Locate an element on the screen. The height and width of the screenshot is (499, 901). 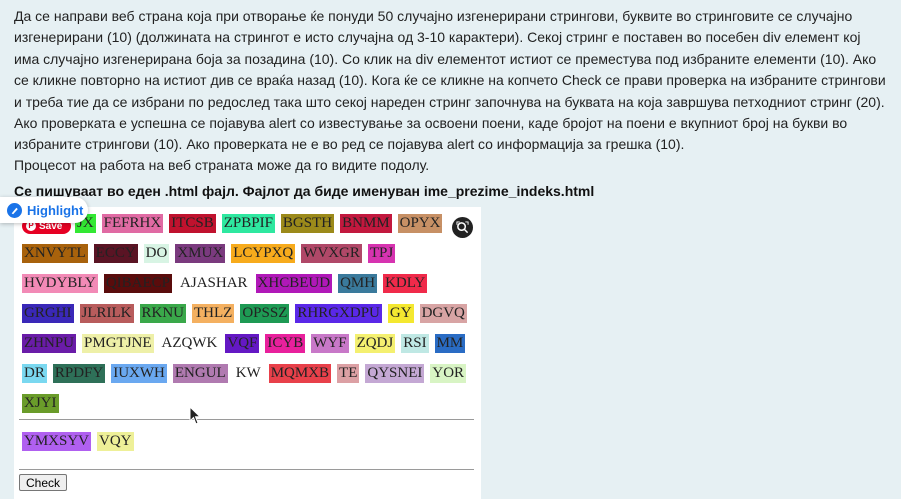
string-item: ZQDJ is located at coordinates (375, 343).